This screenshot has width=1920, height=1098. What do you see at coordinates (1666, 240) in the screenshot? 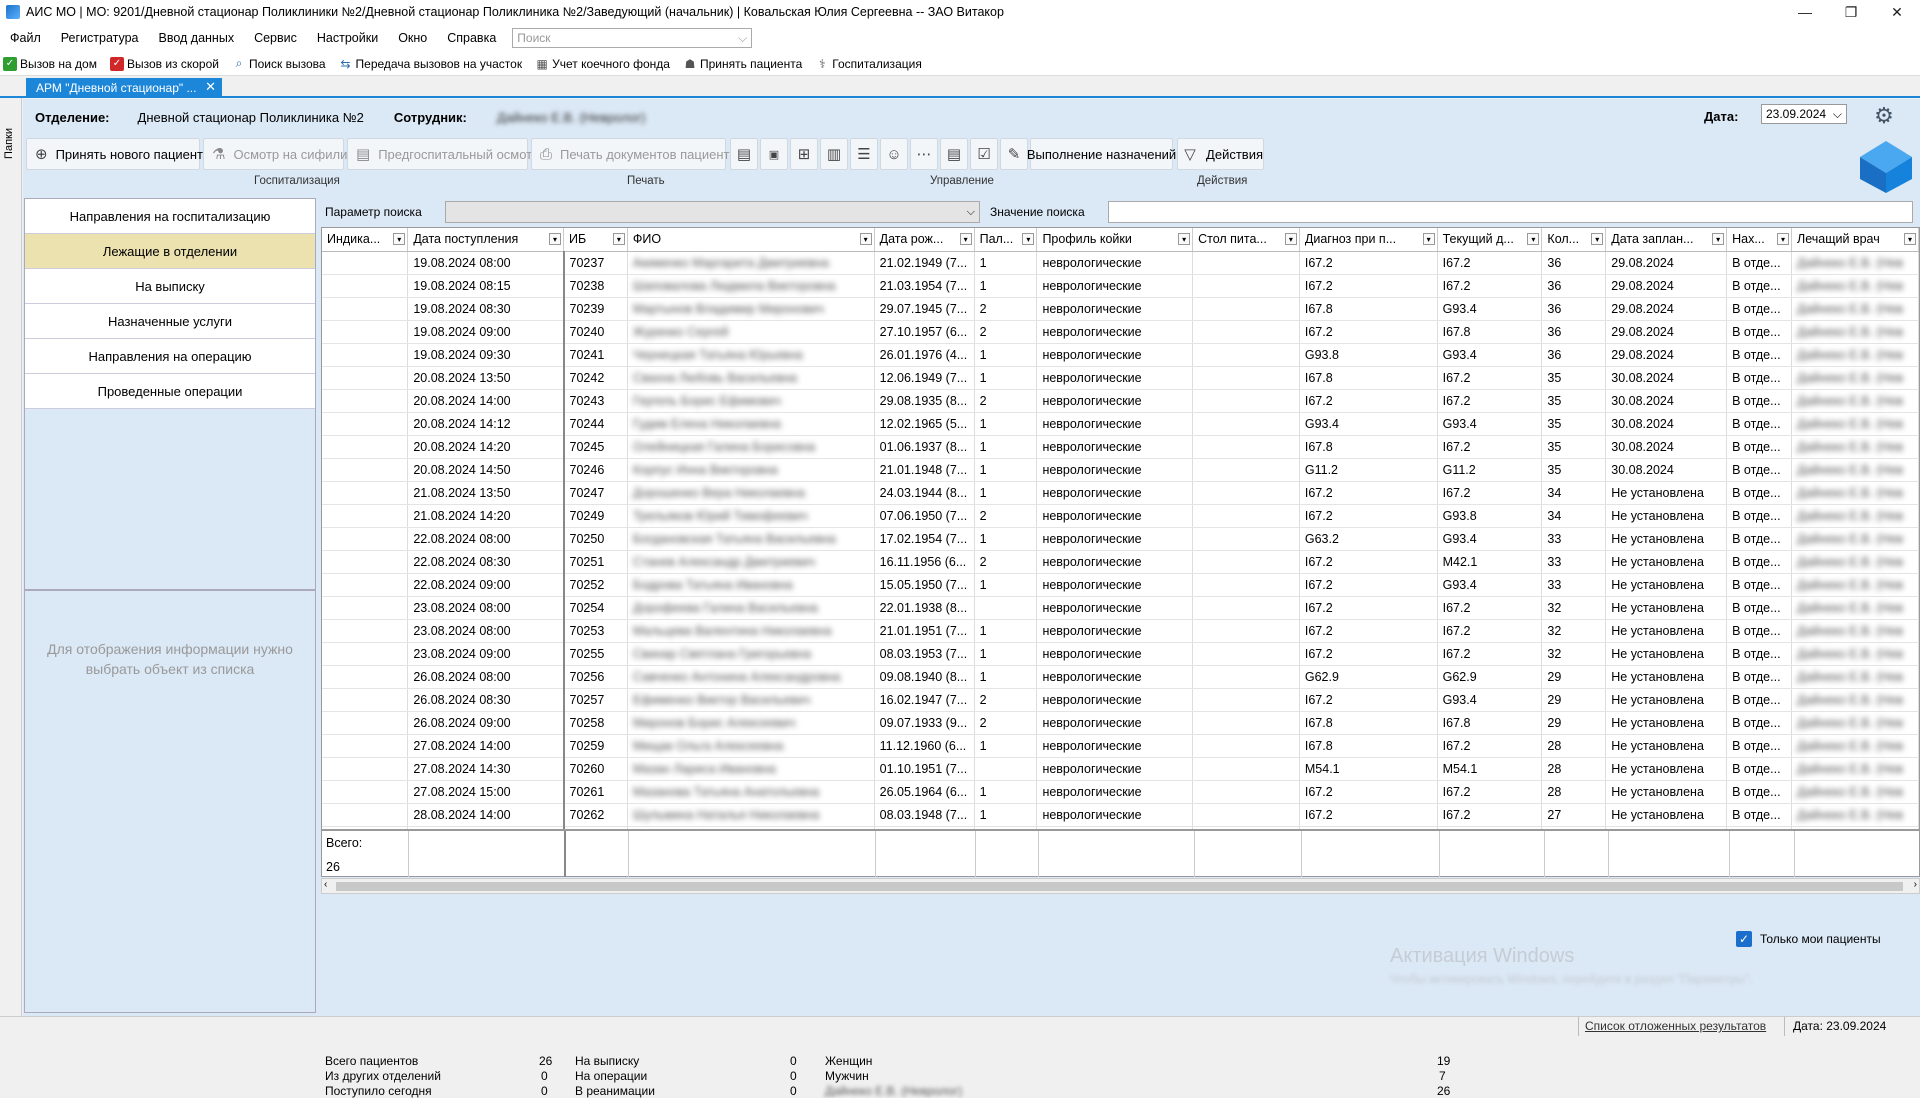
I see `column-header: Дата заплан... ▾` at bounding box center [1666, 240].